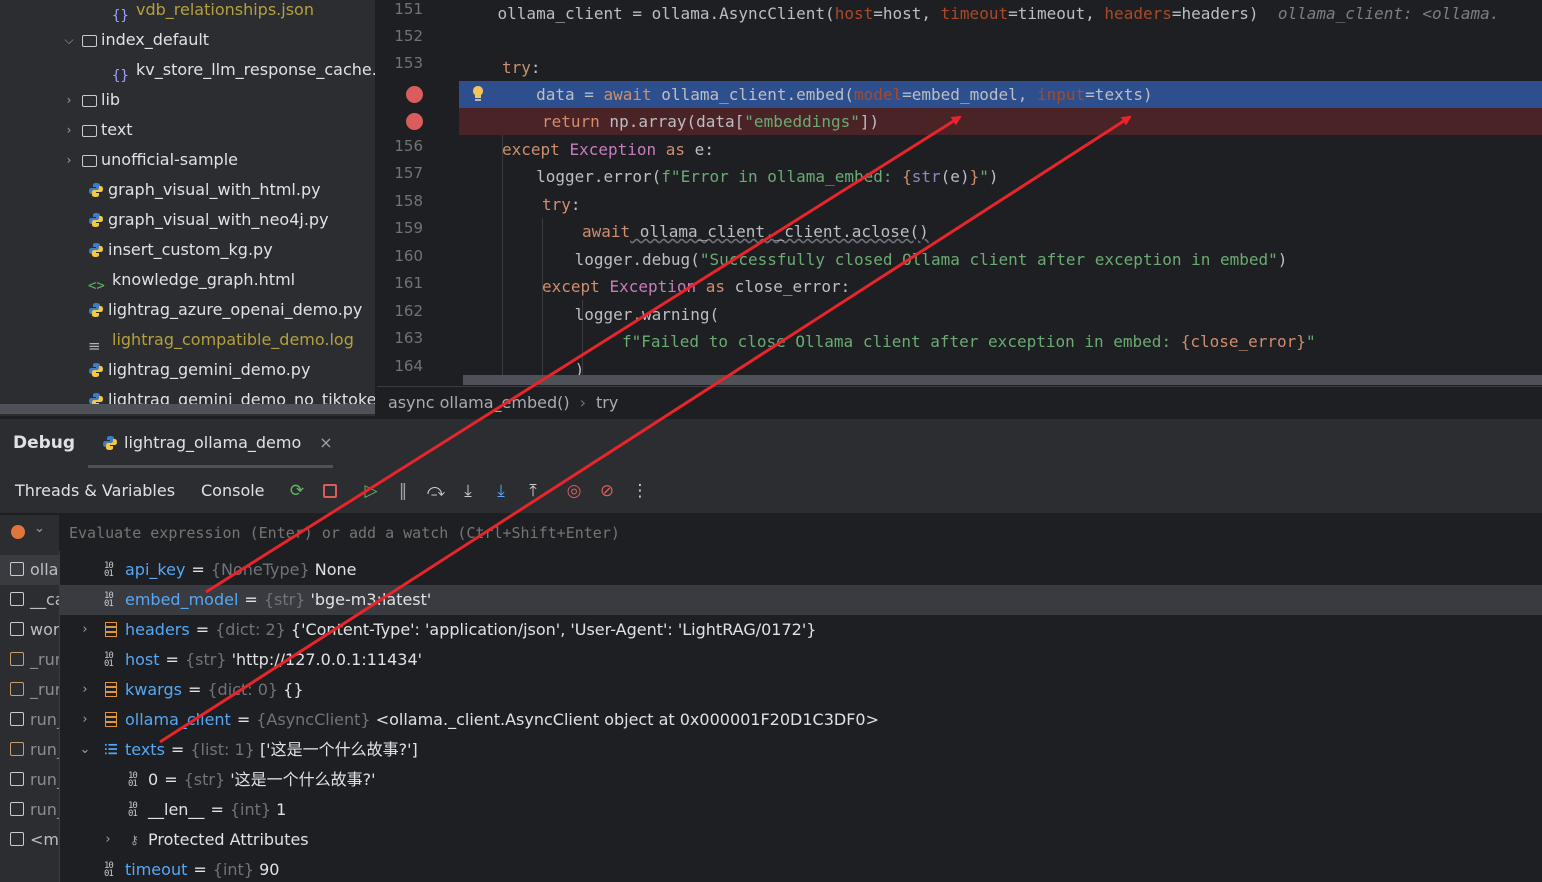  I want to click on tree-item-text: › text, so click(97, 130).